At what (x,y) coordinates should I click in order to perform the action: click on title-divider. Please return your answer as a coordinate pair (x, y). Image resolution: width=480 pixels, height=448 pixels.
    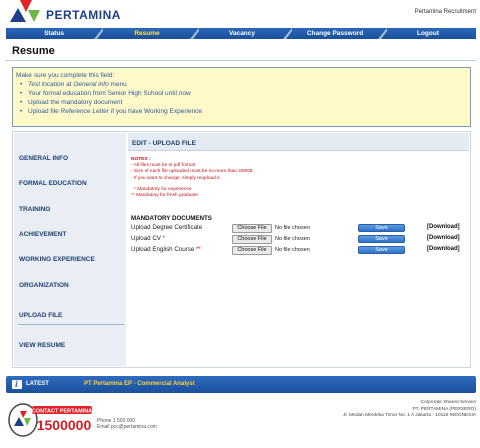
    Looking at the image, I should click on (241, 60).